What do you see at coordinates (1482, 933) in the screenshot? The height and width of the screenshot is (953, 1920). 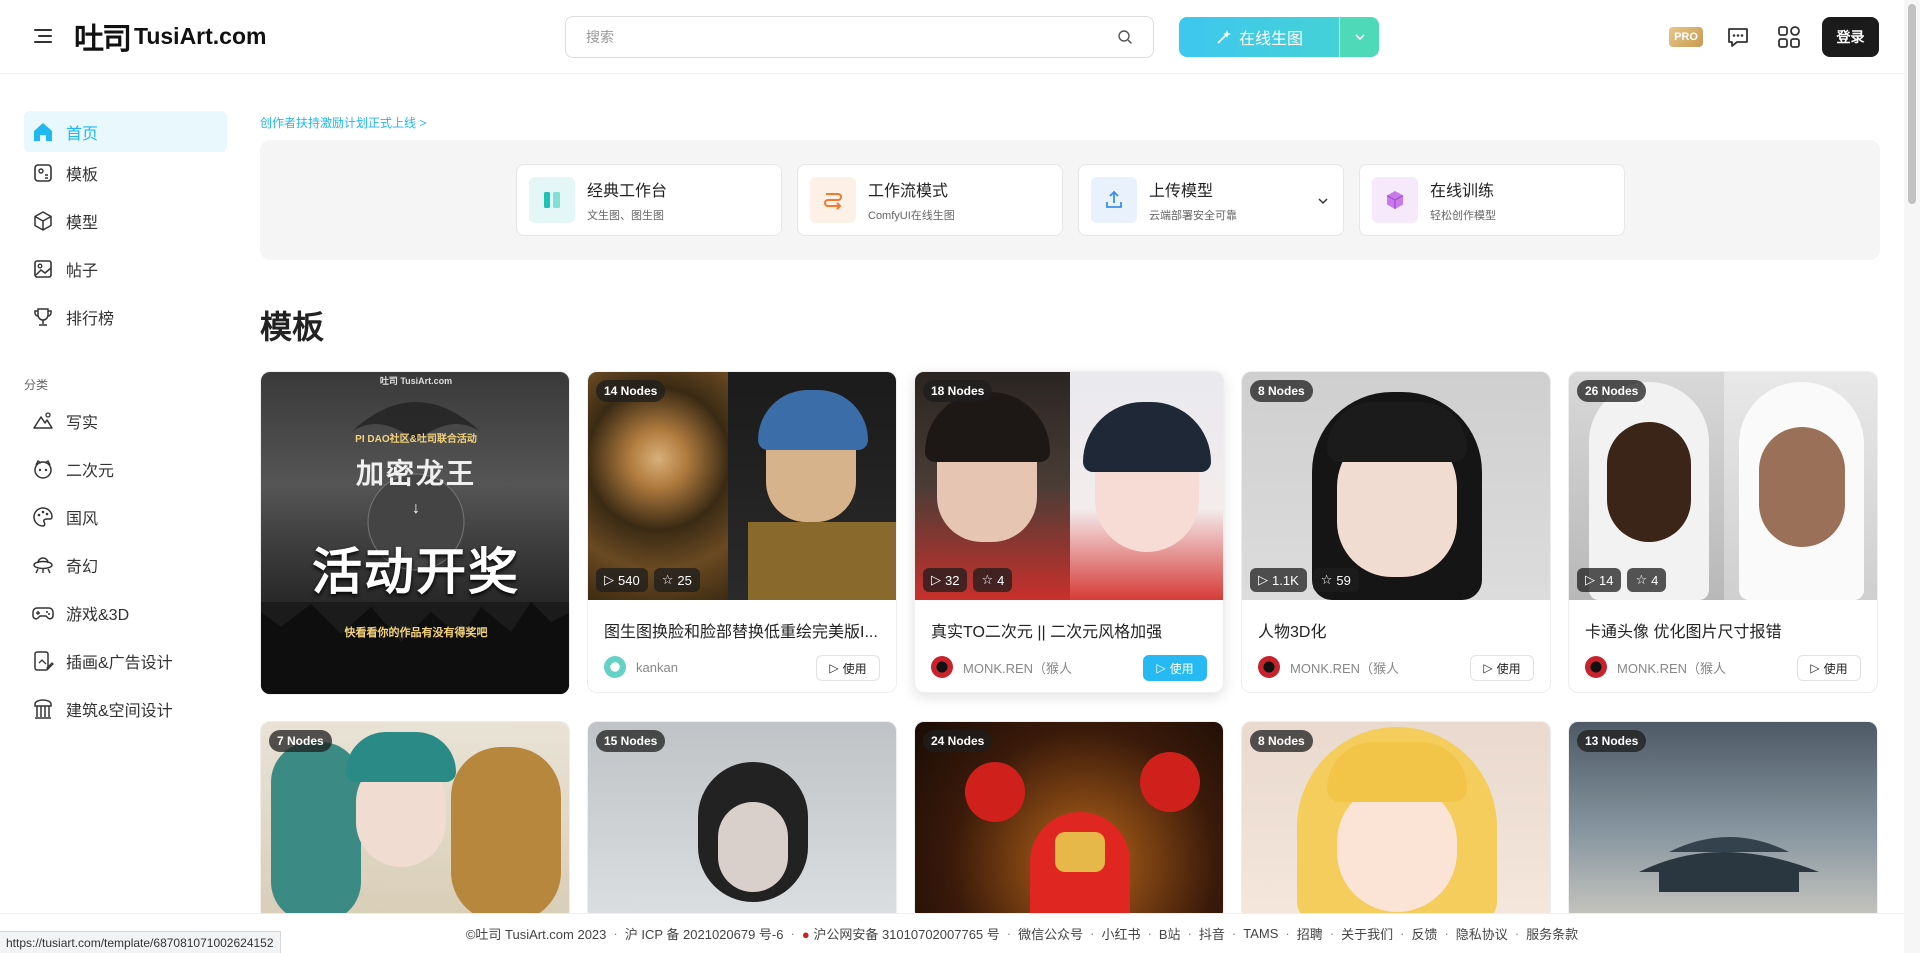 I see `footer-privacy: 隐私协议` at bounding box center [1482, 933].